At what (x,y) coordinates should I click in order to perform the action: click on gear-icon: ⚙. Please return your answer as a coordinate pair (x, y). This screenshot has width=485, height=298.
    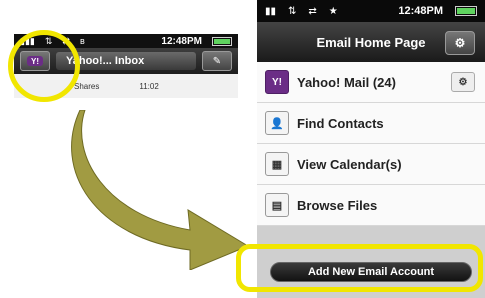
    Looking at the image, I should click on (460, 43).